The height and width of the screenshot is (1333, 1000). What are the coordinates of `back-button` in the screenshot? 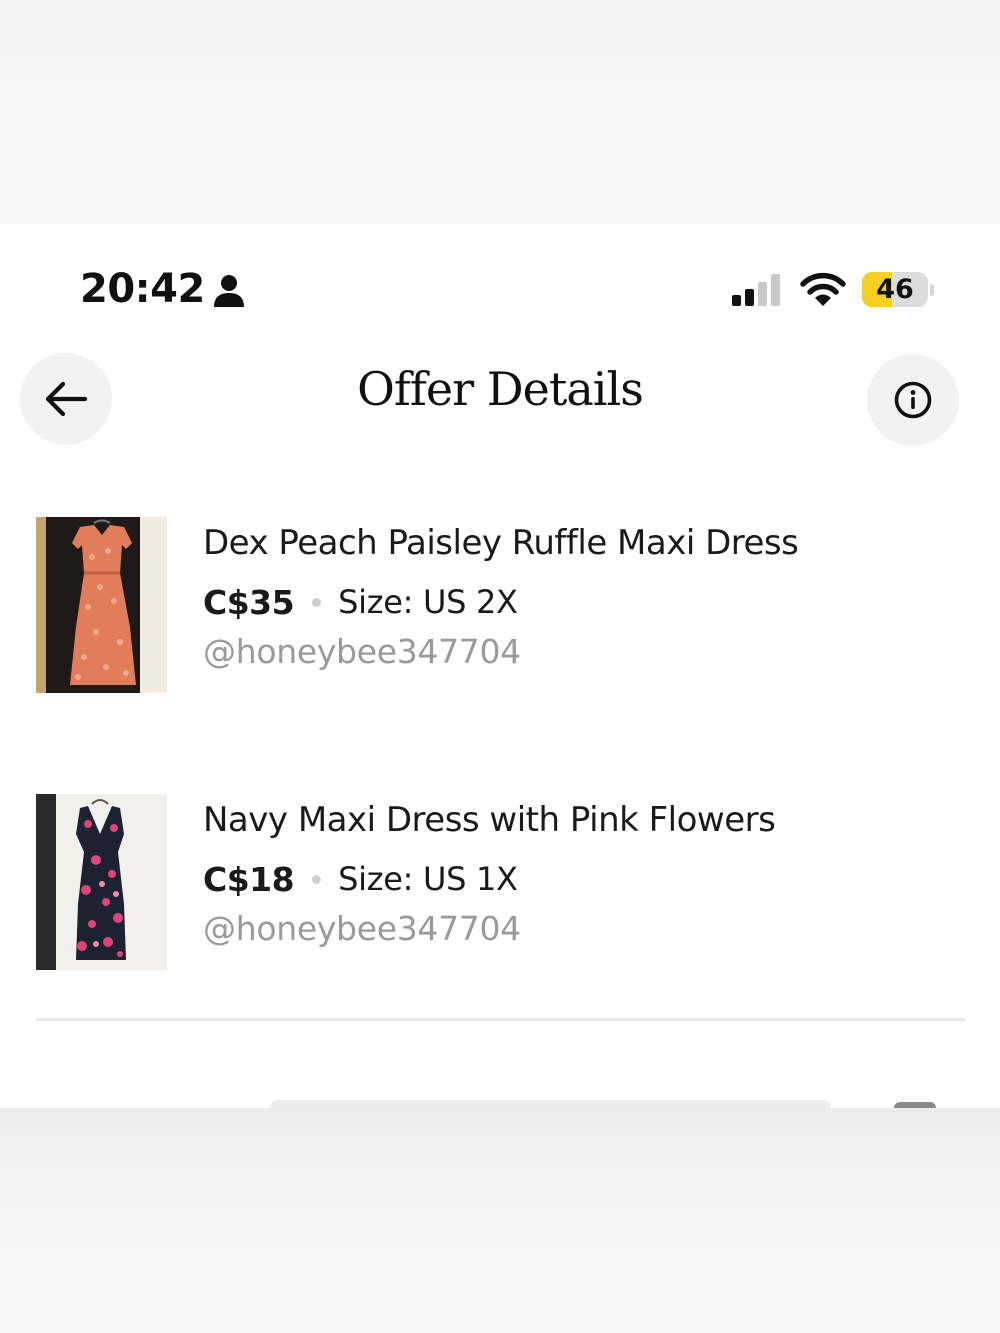 It's located at (66, 399).